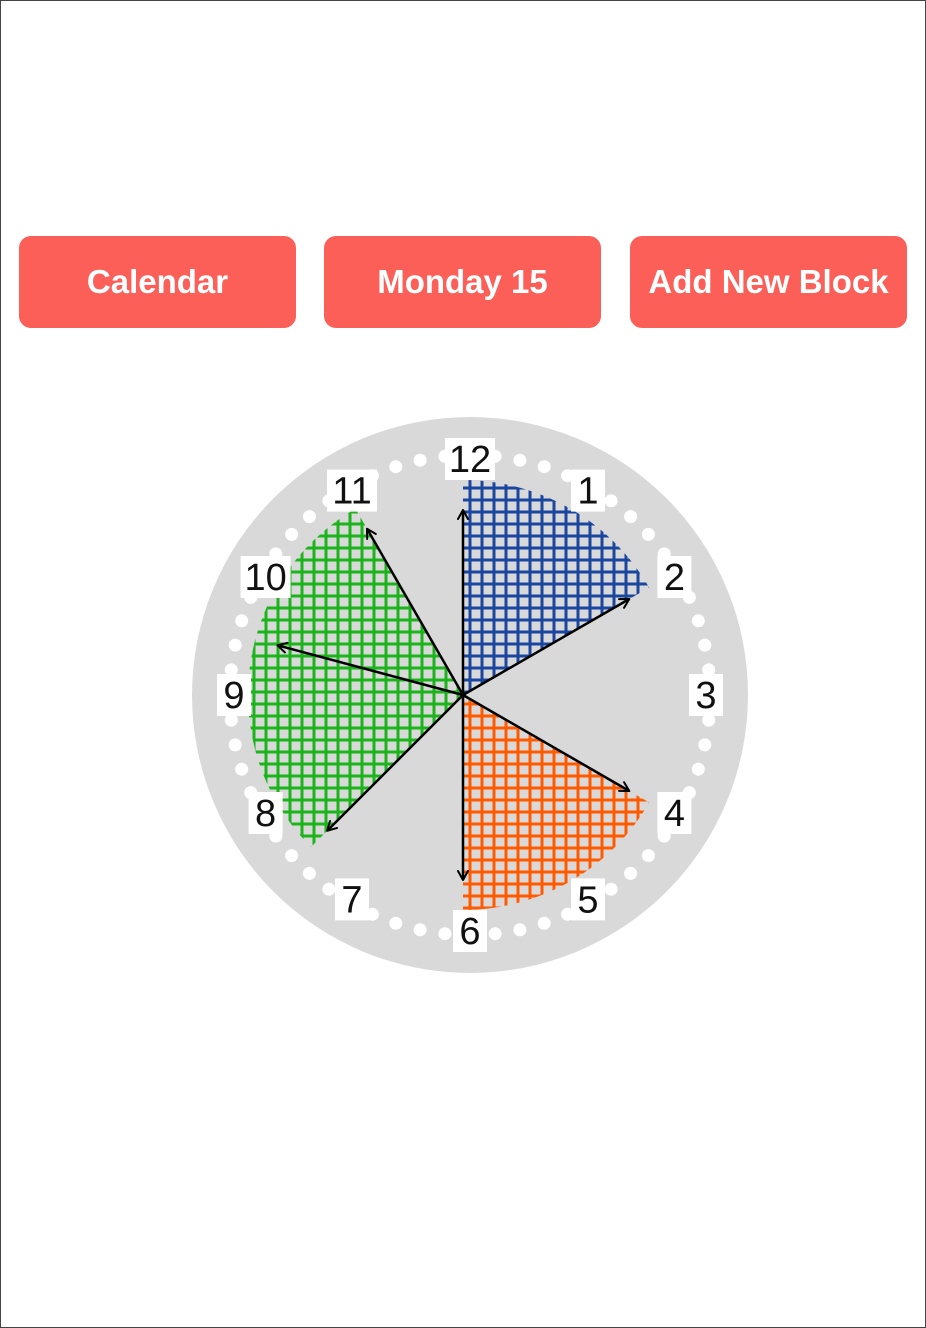 This screenshot has width=926, height=1328. I want to click on hour-label-8: 8, so click(265, 813).